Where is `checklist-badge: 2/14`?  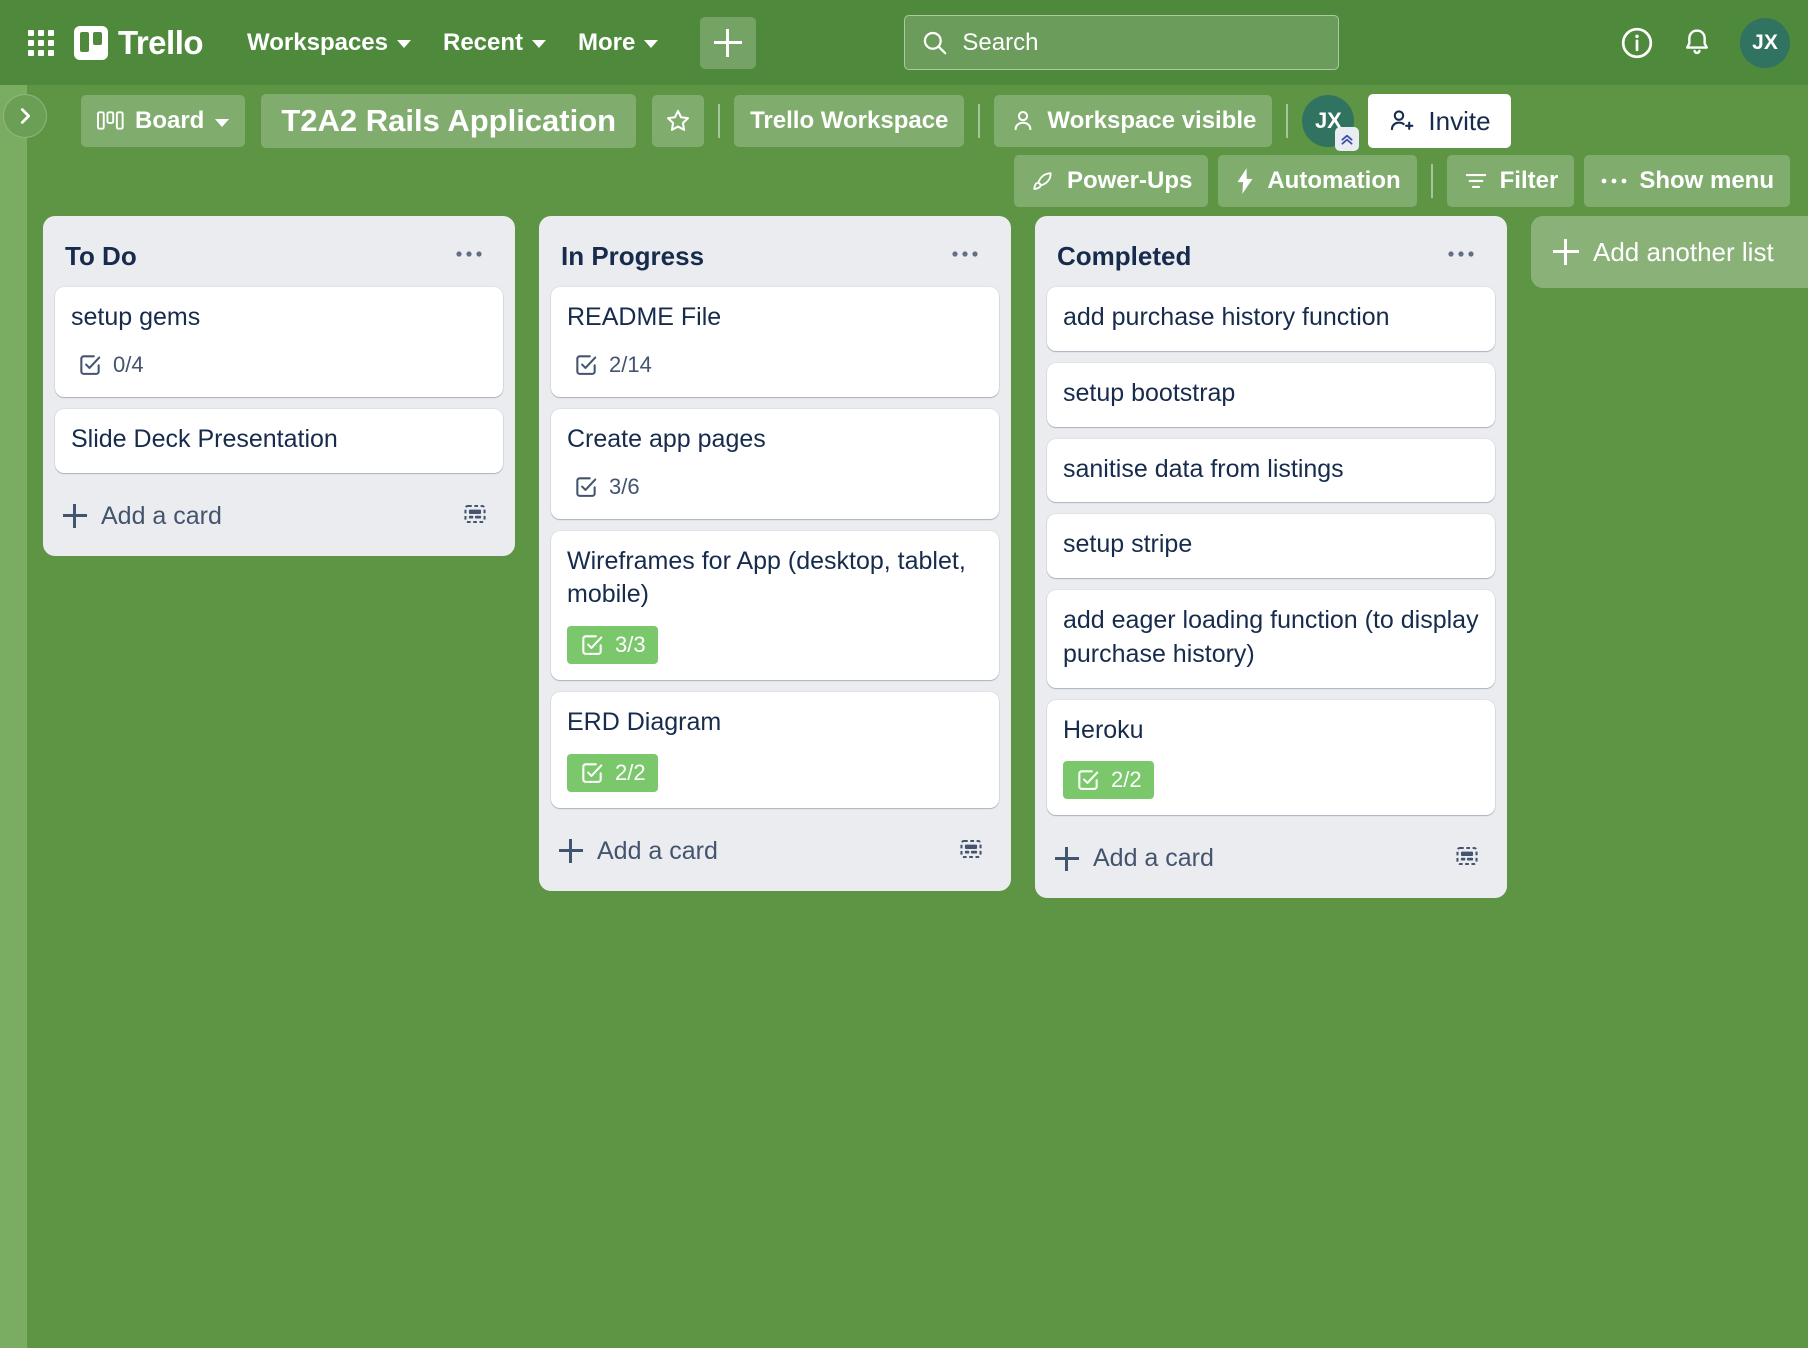 checklist-badge: 2/14 is located at coordinates (612, 365).